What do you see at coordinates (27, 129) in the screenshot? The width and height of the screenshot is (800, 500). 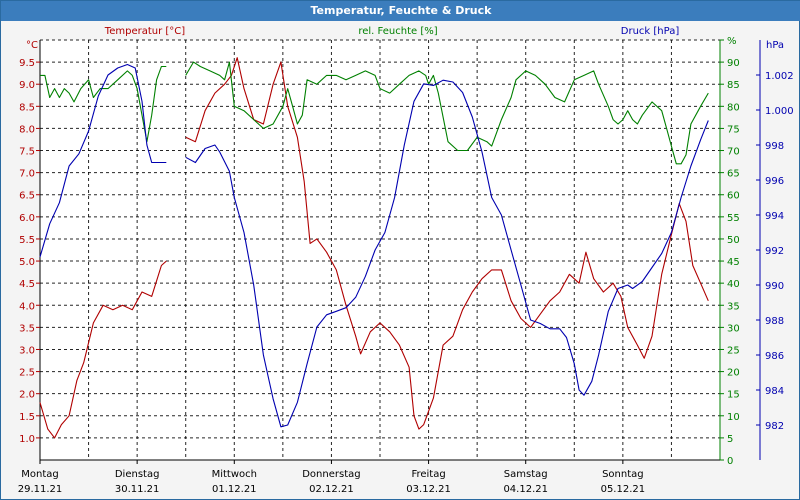 I see `temp-tick-label: 8.0` at bounding box center [27, 129].